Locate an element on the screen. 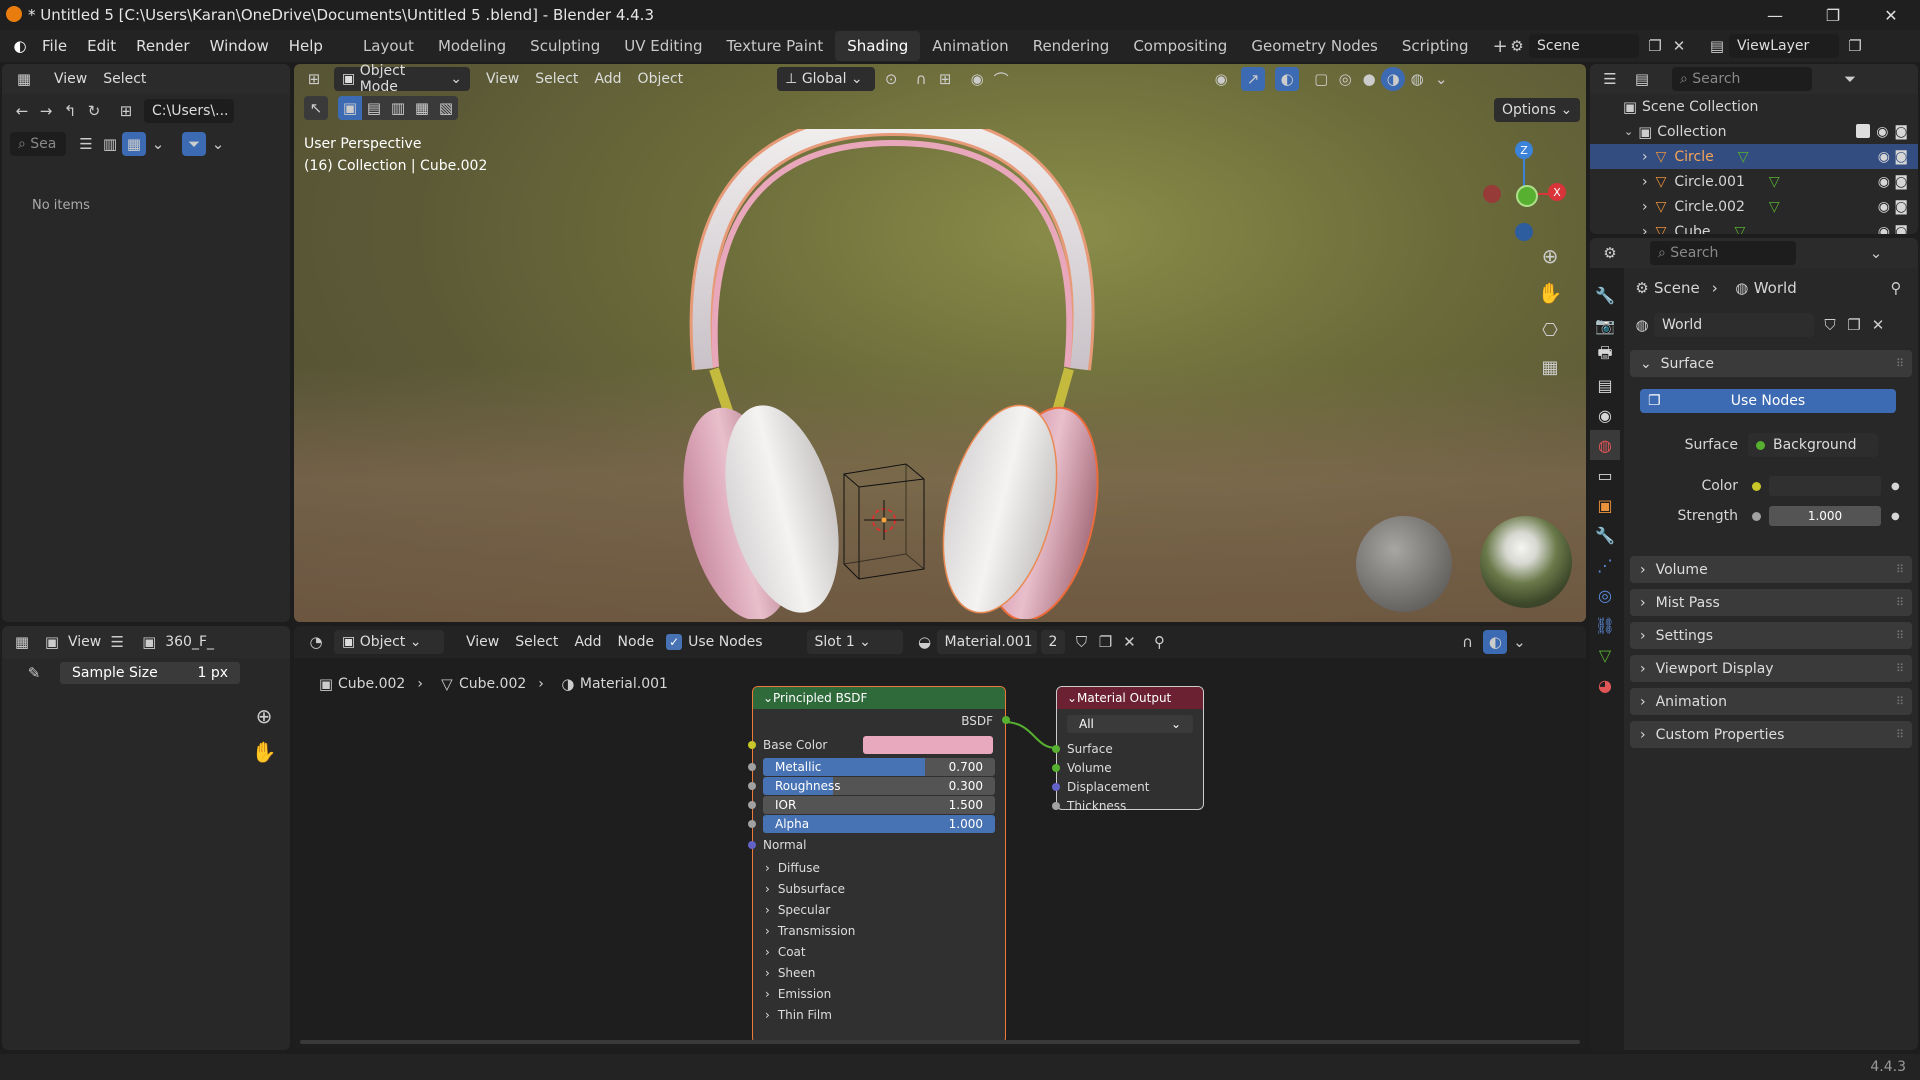 This screenshot has height=1080, width=1920. node-editor-scrollbar is located at coordinates (940, 1042).